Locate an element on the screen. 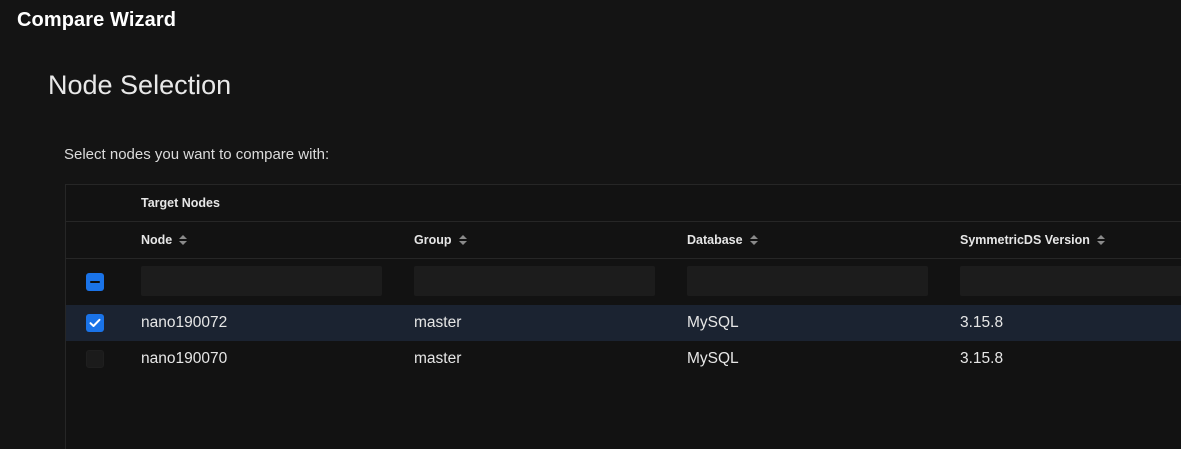  column-header-label: SymmetricDS Version is located at coordinates (1025, 240).